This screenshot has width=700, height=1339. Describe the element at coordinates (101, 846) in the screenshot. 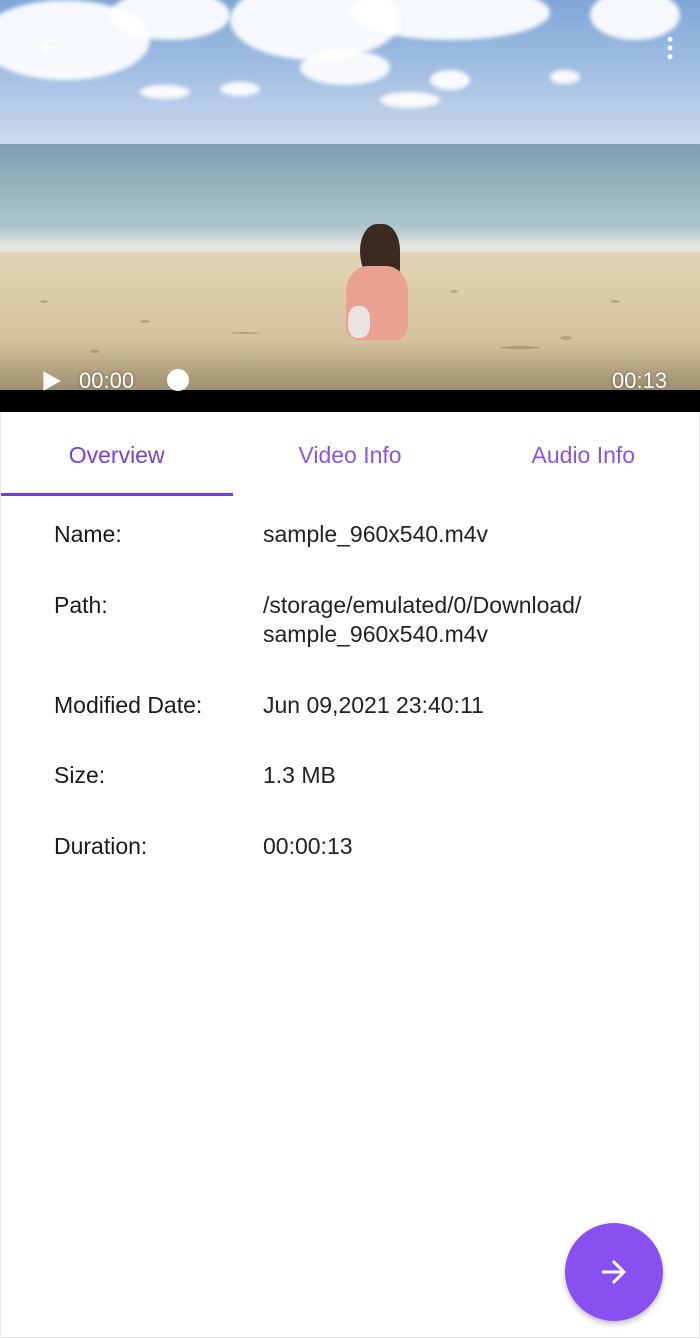

I see `duration-label: Duration:` at that location.